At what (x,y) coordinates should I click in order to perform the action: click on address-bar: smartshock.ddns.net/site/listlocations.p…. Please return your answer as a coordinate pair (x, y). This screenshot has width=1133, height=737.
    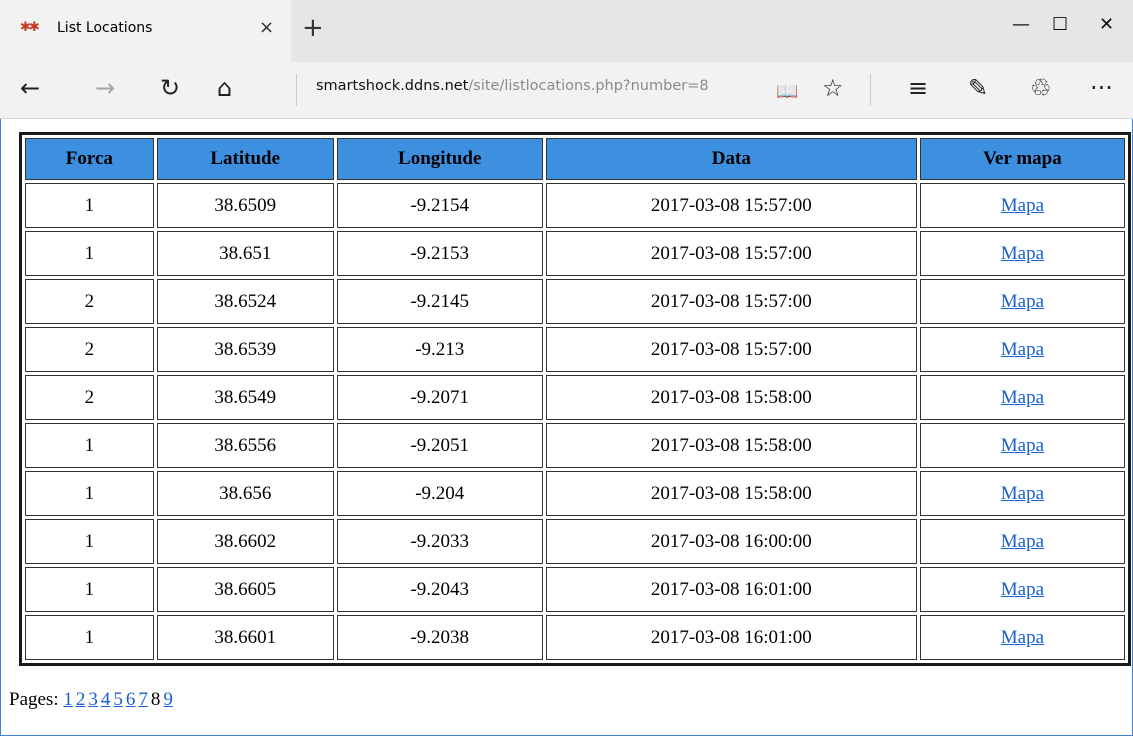
    Looking at the image, I should click on (512, 86).